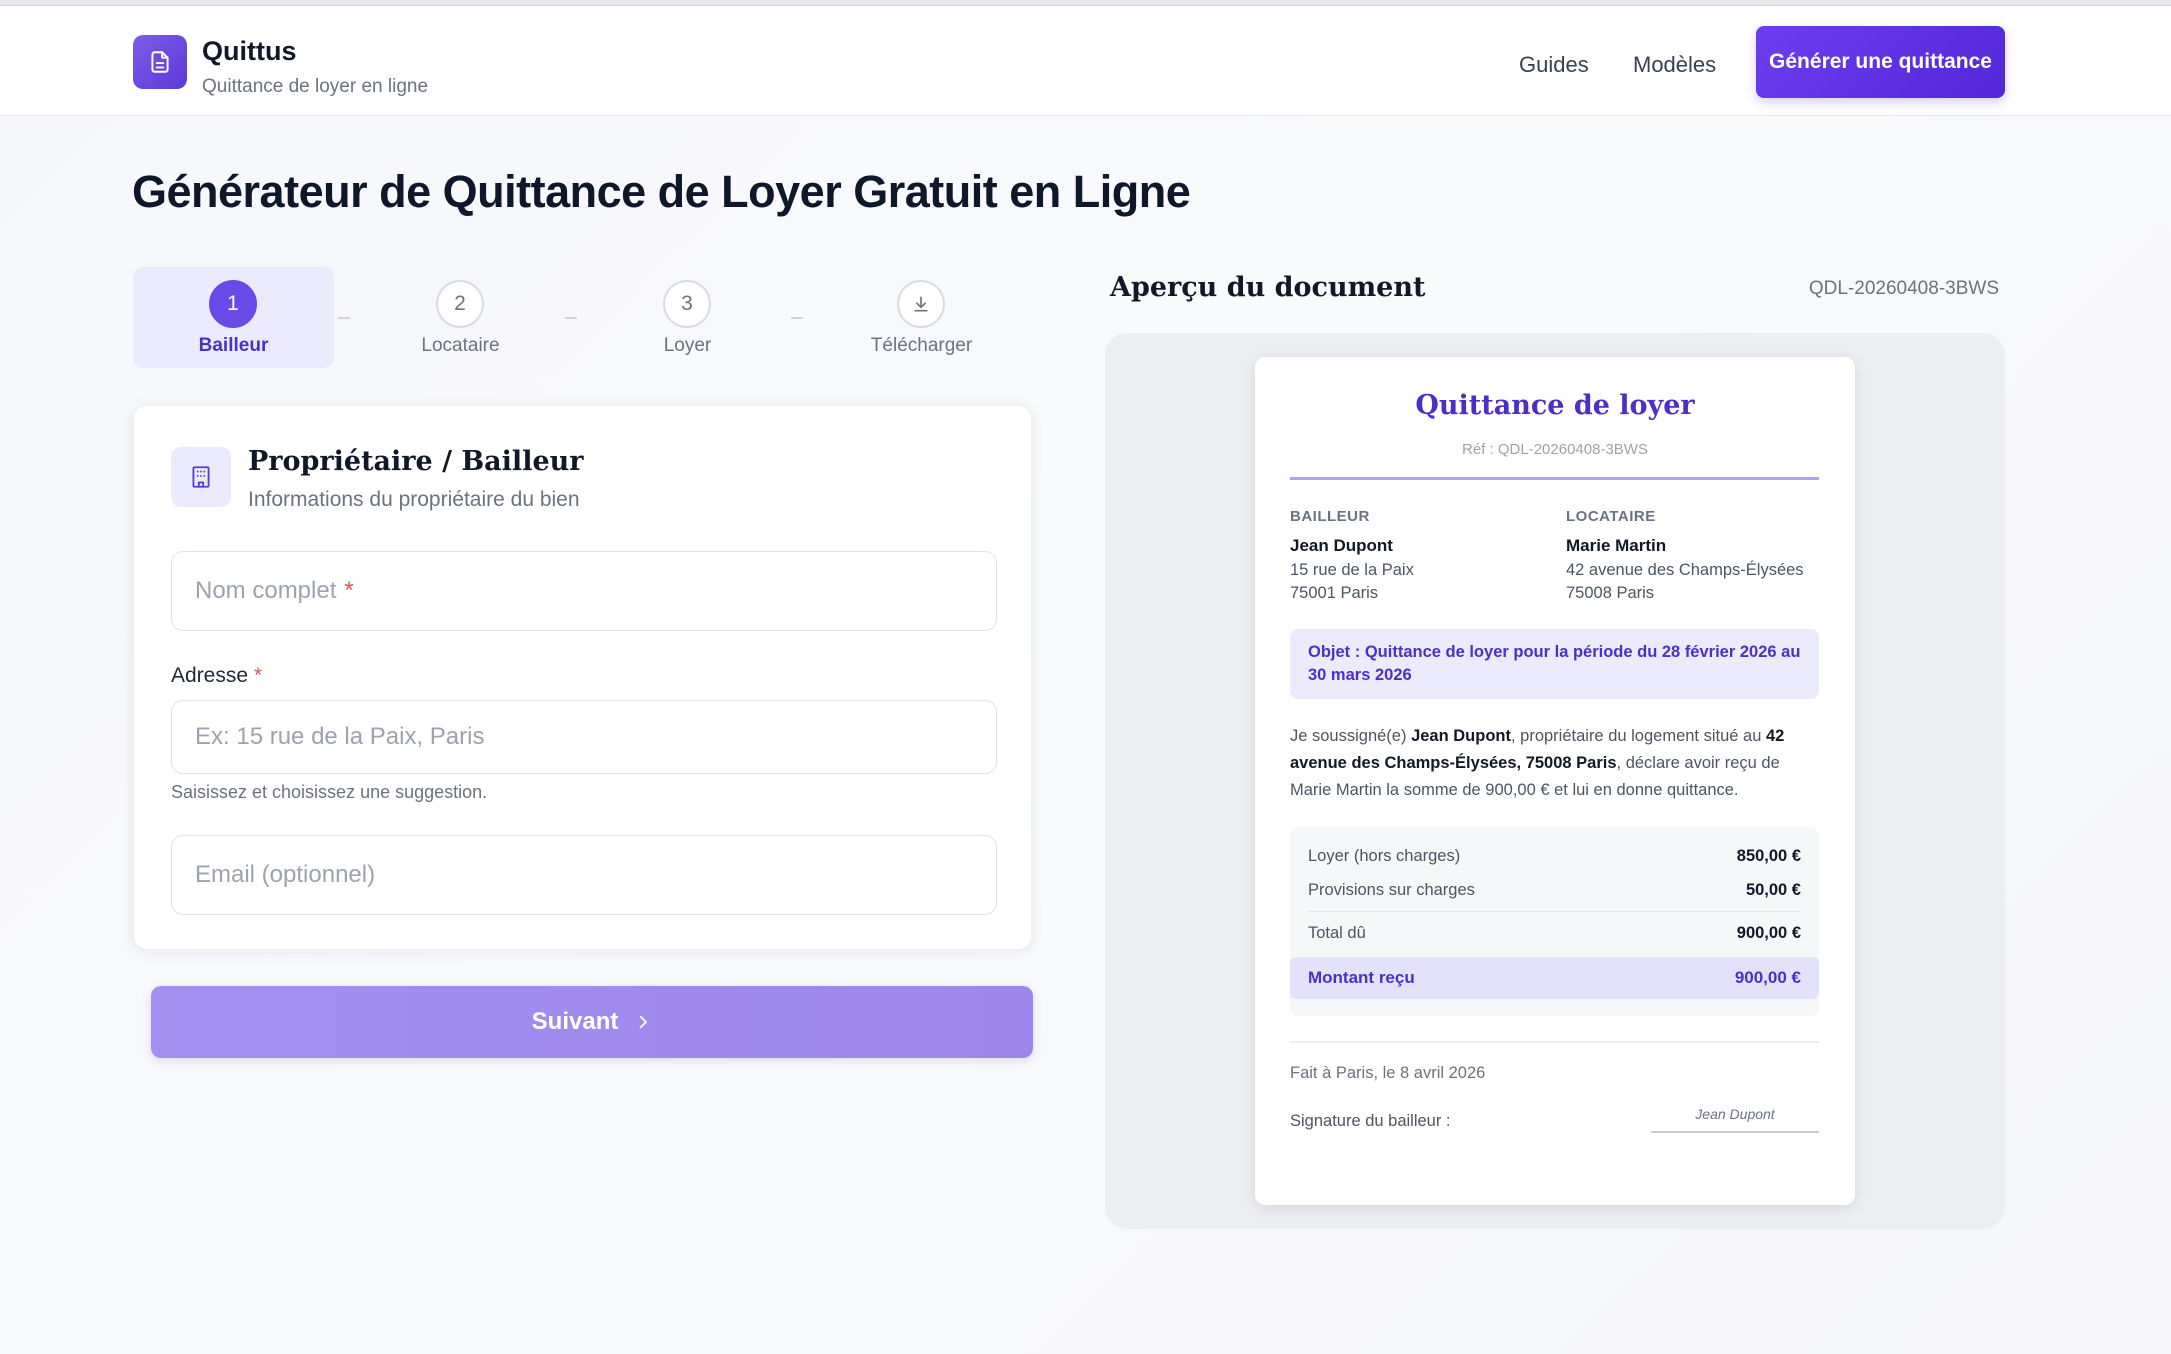  What do you see at coordinates (416, 461) in the screenshot?
I see `card-title: Propriétaire / Bailleur` at bounding box center [416, 461].